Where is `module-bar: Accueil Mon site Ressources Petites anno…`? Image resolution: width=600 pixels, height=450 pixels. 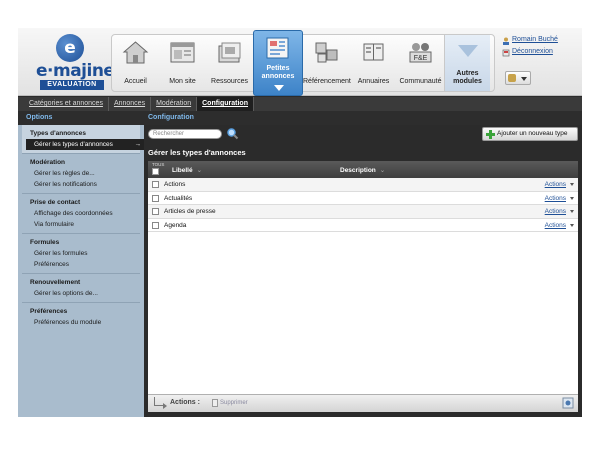 module-bar: Accueil Mon site Ressources Petites anno… is located at coordinates (303, 63).